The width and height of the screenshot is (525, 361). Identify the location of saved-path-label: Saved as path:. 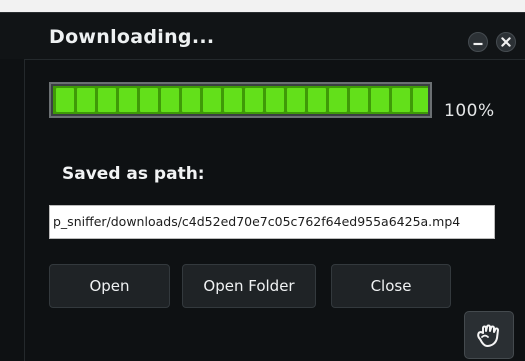
(133, 174).